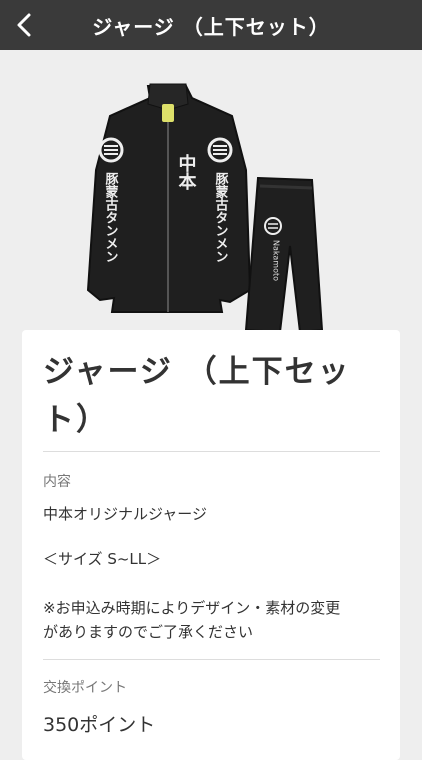 The height and width of the screenshot is (760, 422). I want to click on item-title-line1: ジャージ （上下セッ, so click(197, 372).